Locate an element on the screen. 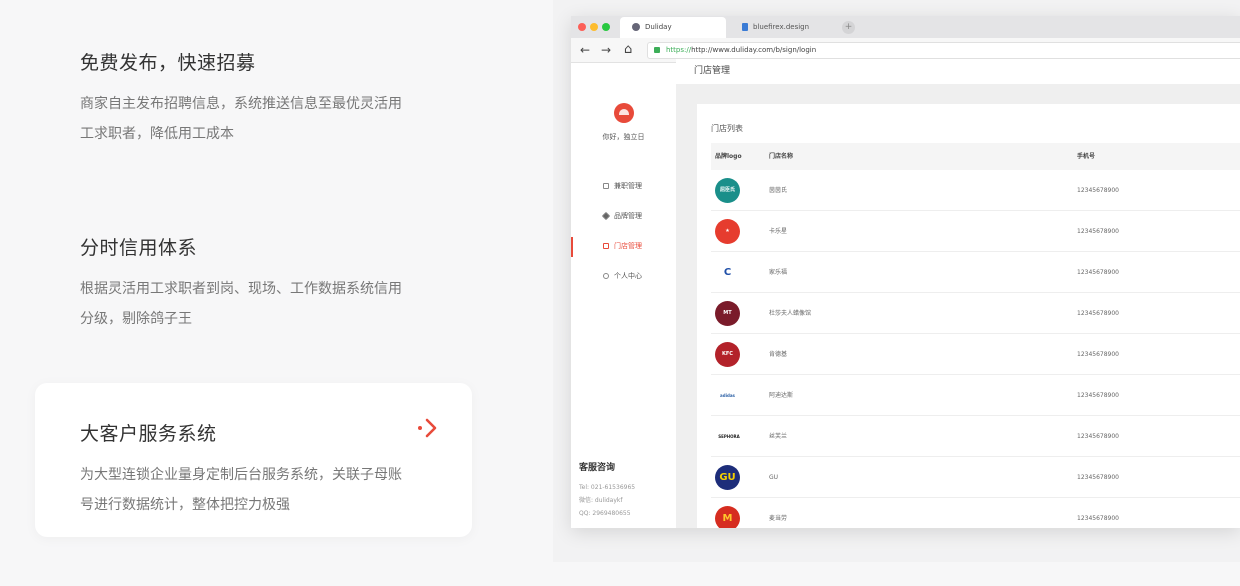  feature-title: 免费发布，快速招募 is located at coordinates (168, 63).